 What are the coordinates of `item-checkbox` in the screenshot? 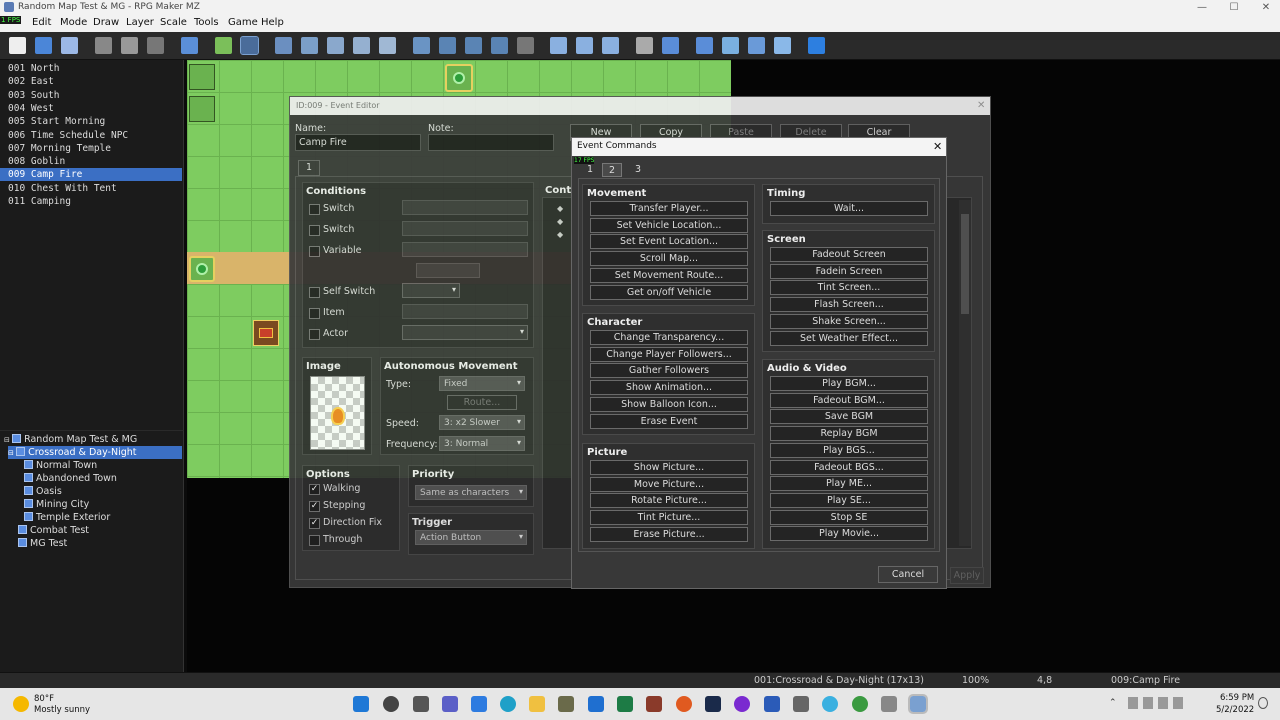 It's located at (314, 313).